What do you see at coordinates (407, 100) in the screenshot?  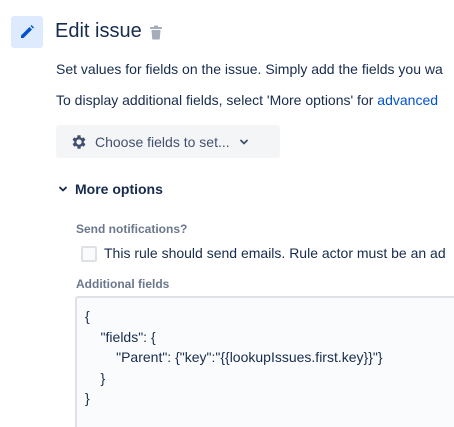 I see `advanced-link: advanced` at bounding box center [407, 100].